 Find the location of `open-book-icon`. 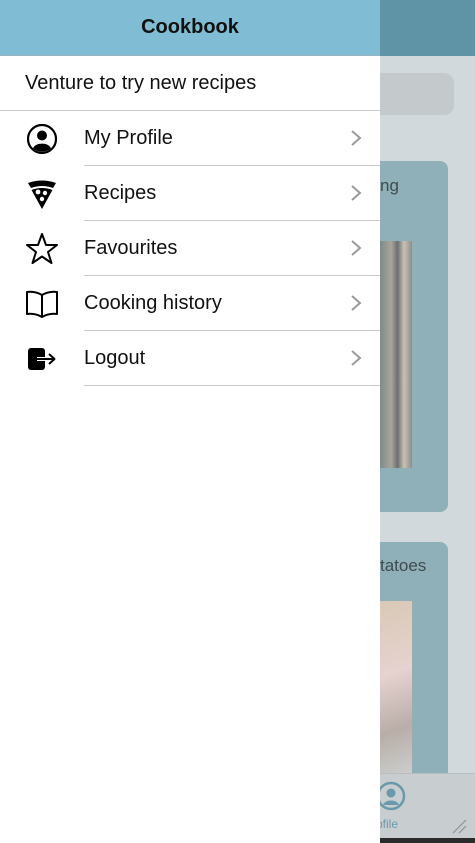

open-book-icon is located at coordinates (42, 304).